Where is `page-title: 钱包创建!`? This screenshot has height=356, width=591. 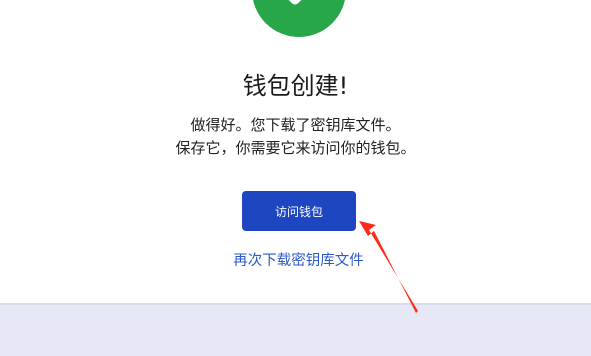 page-title: 钱包创建! is located at coordinates (295, 86).